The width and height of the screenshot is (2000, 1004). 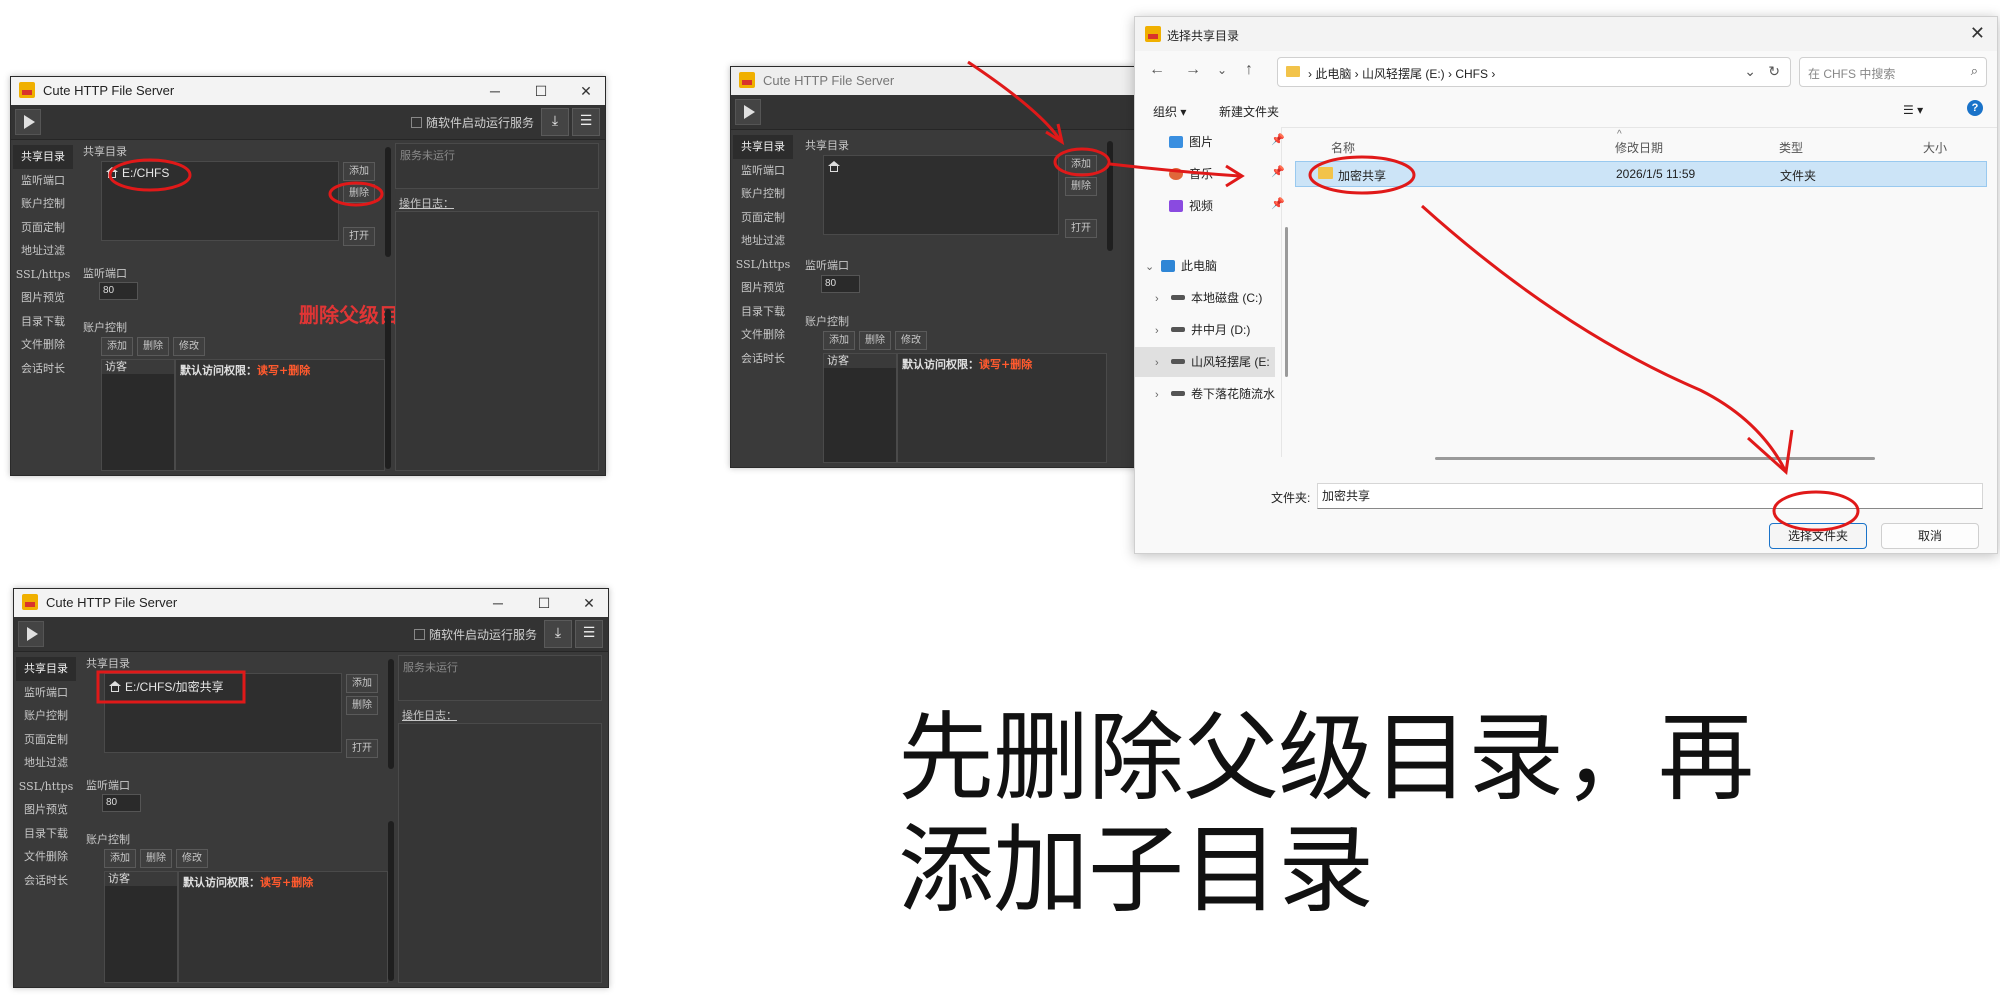 I want to click on nav-item-pictures: 图片 📌, so click(x=1227, y=141).